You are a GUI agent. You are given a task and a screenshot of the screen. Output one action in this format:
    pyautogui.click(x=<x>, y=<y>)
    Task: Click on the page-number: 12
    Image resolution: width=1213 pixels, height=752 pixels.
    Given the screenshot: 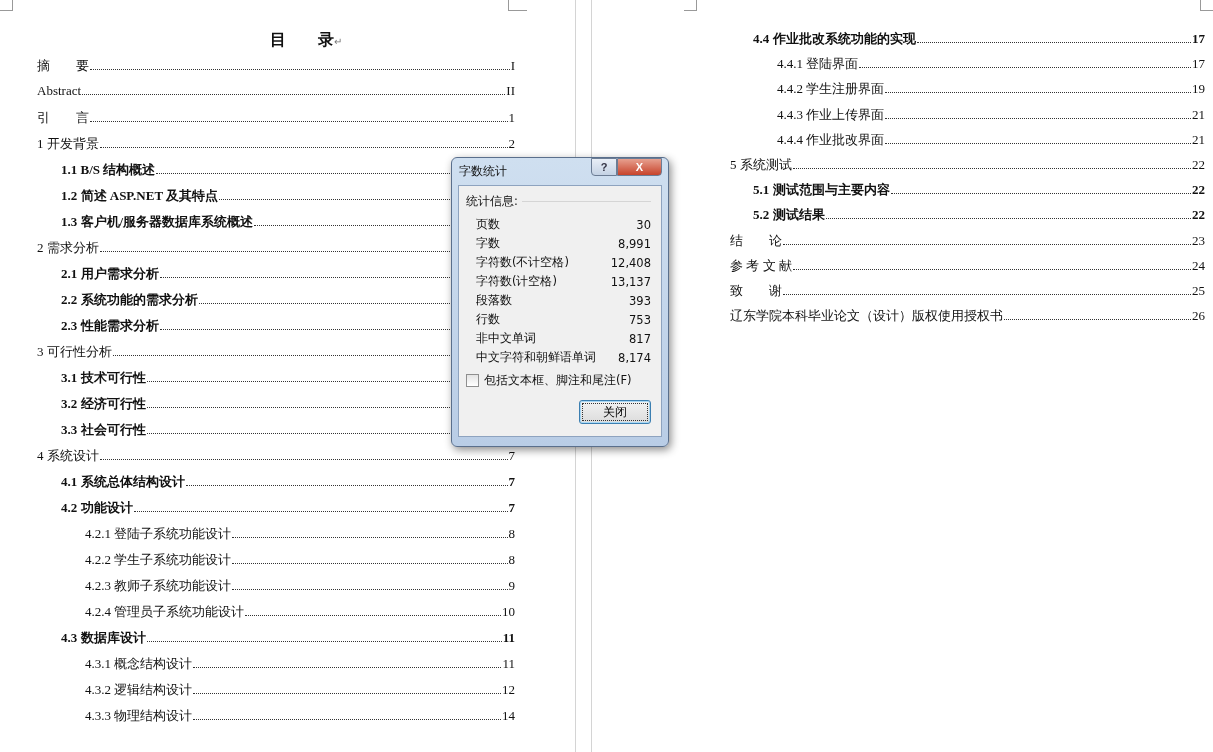 What is the action you would take?
    pyautogui.click(x=508, y=690)
    